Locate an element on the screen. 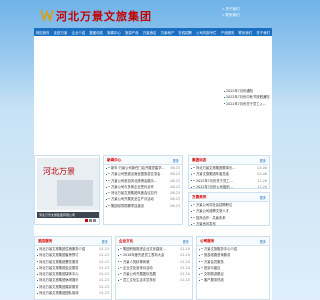 The height and width of the screenshot is (300, 320). photo-slideshow: 河北万景 河北万景文旅集团有限公司 is located at coordinates (67, 190).